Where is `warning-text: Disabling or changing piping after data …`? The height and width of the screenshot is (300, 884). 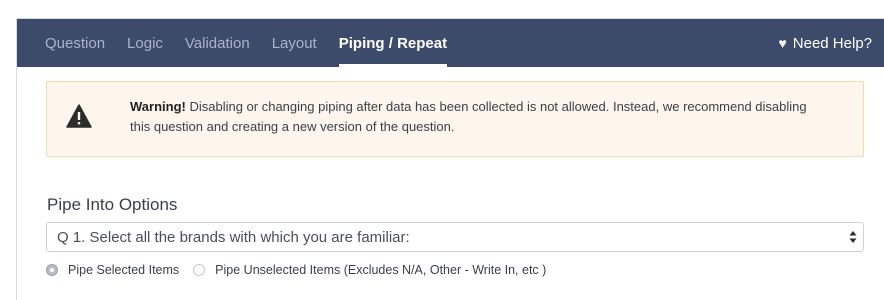 warning-text: Disabling or changing piping after data … is located at coordinates (468, 116).